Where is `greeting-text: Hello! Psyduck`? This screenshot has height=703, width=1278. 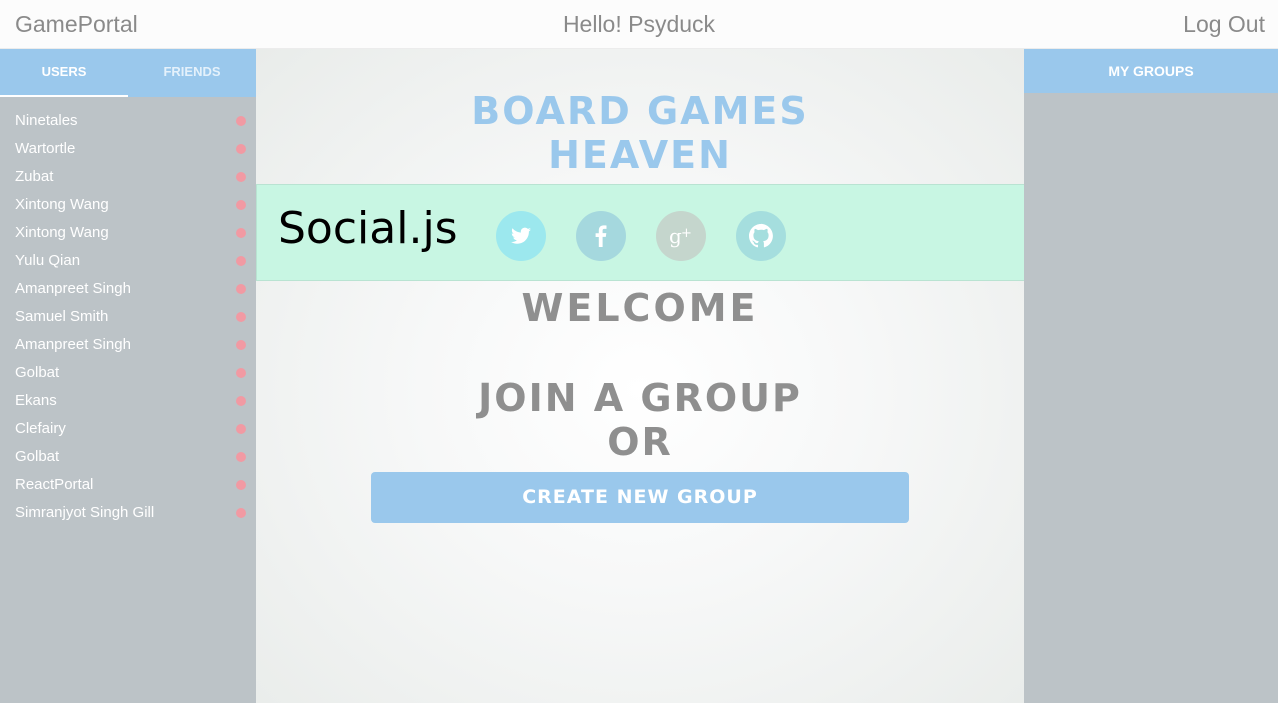 greeting-text: Hello! Psyduck is located at coordinates (639, 24).